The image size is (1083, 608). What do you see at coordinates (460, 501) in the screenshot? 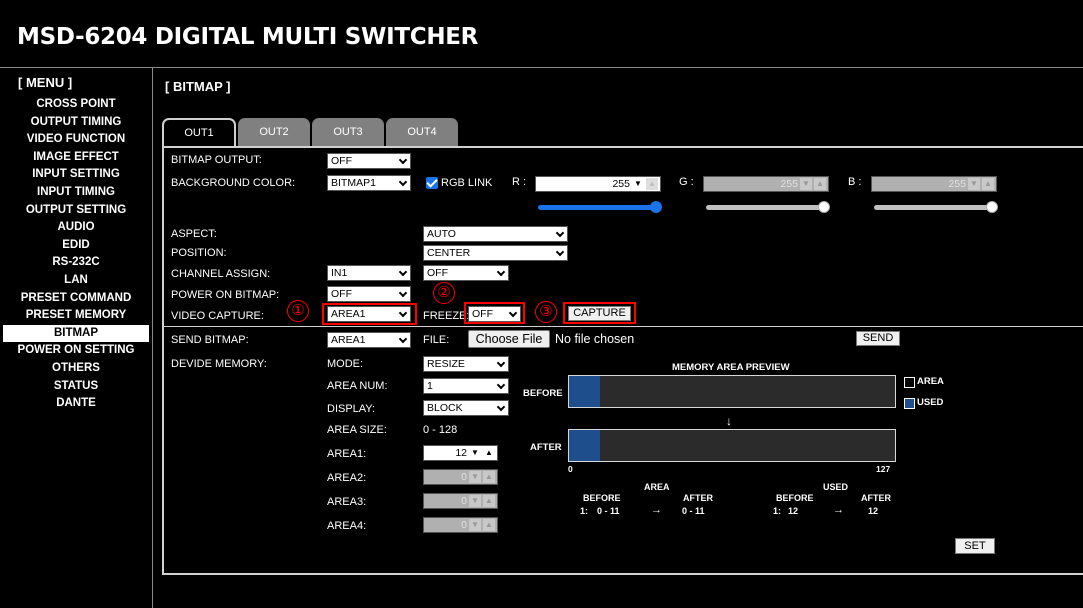
I see `area3-stepper: 0 ▼ ▲` at bounding box center [460, 501].